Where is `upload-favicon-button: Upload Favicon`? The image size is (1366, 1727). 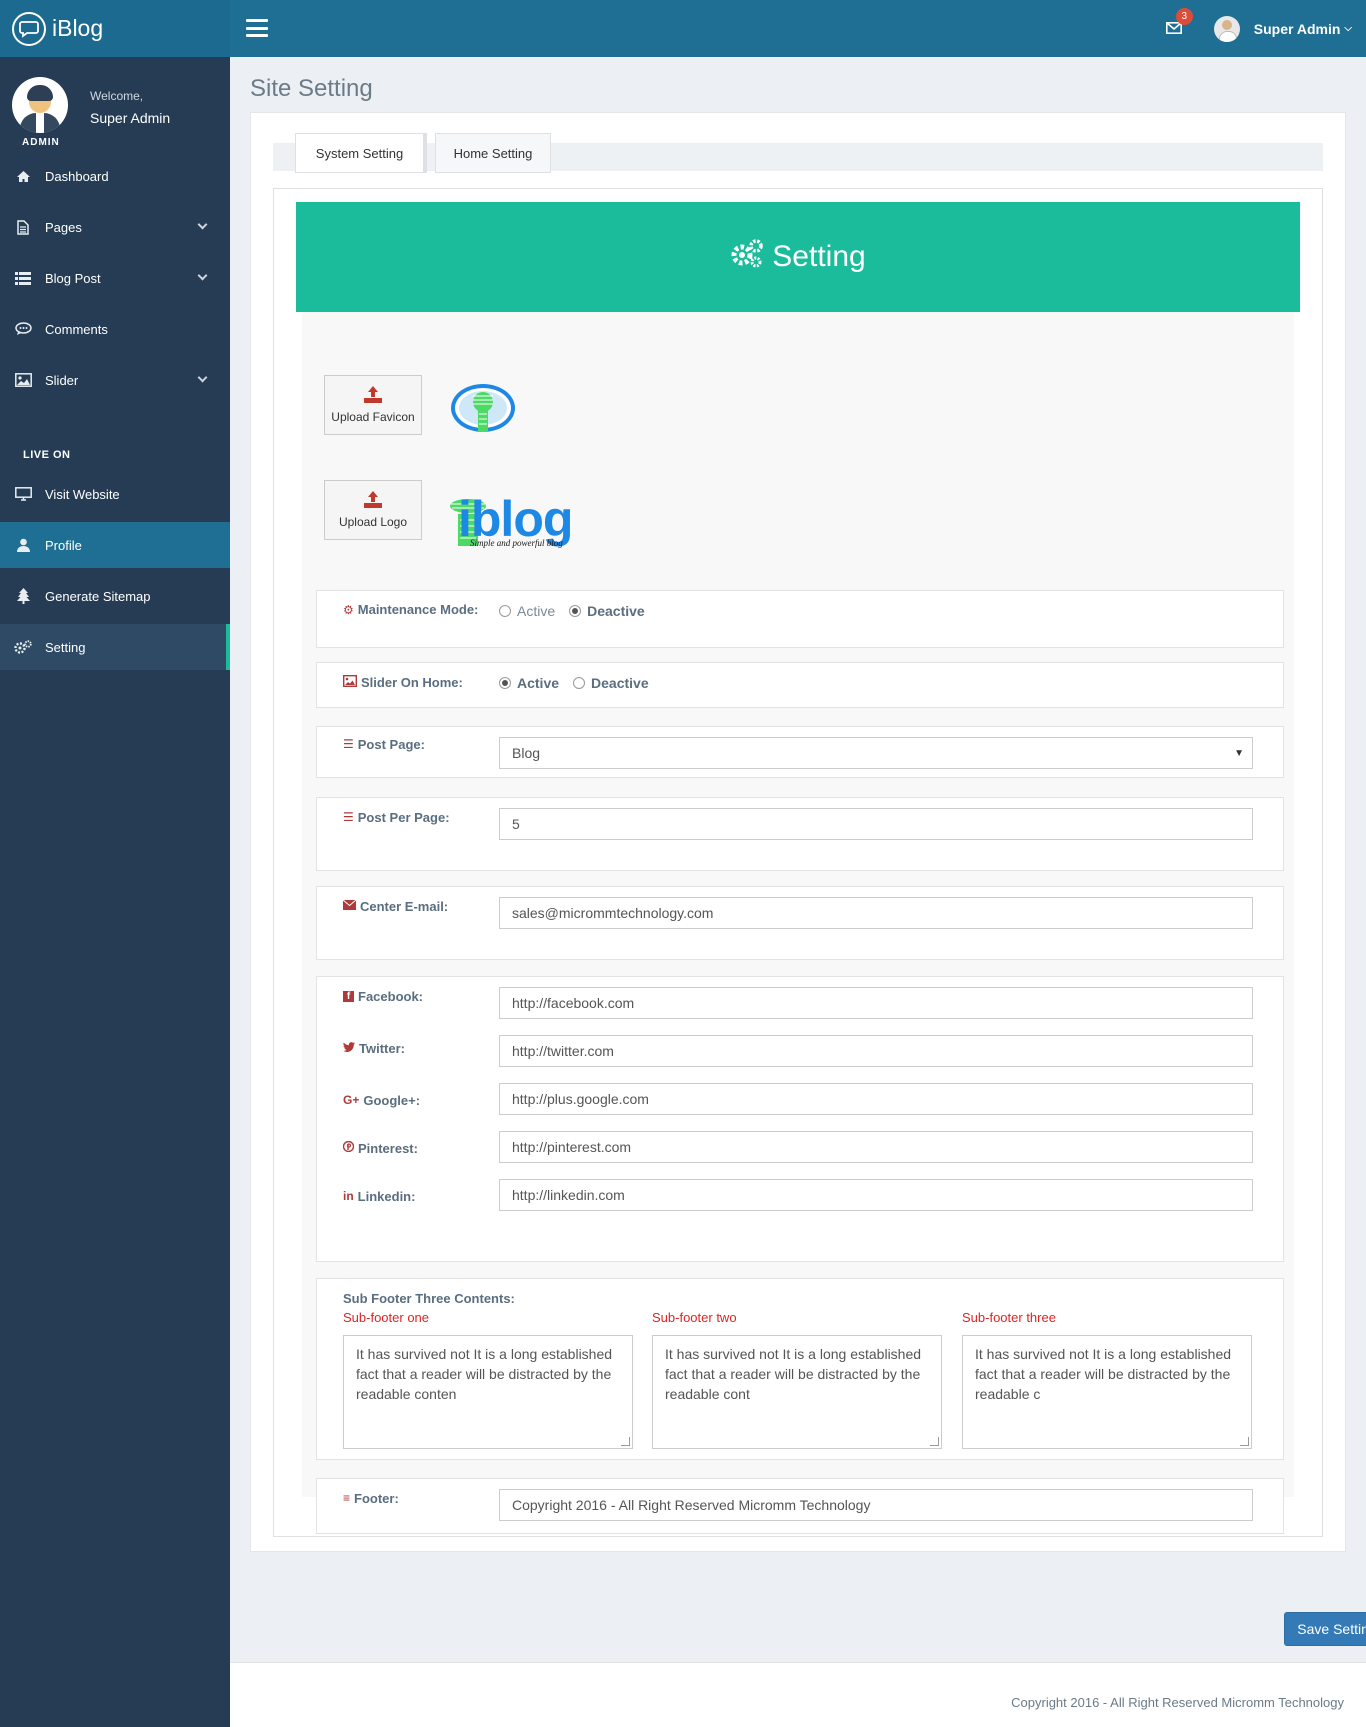
upload-favicon-button: Upload Favicon is located at coordinates (373, 405).